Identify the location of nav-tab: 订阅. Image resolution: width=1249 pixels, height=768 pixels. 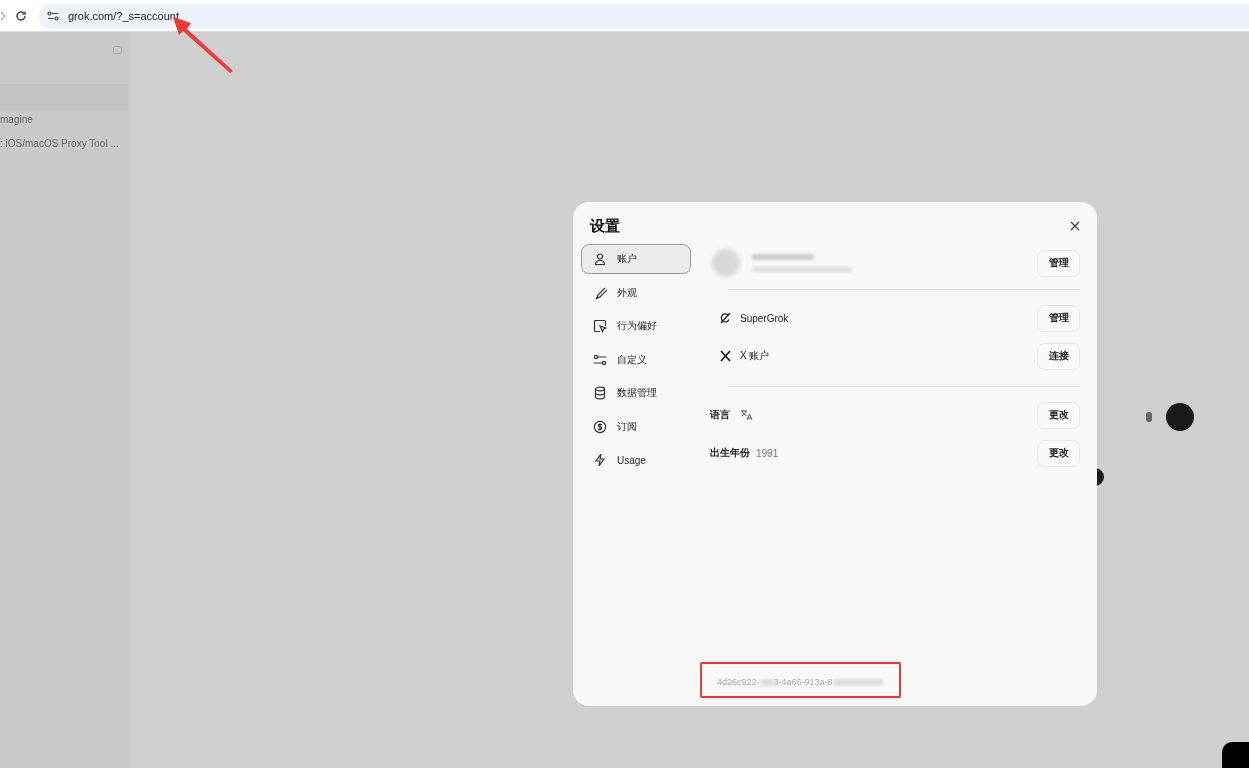
(636, 426).